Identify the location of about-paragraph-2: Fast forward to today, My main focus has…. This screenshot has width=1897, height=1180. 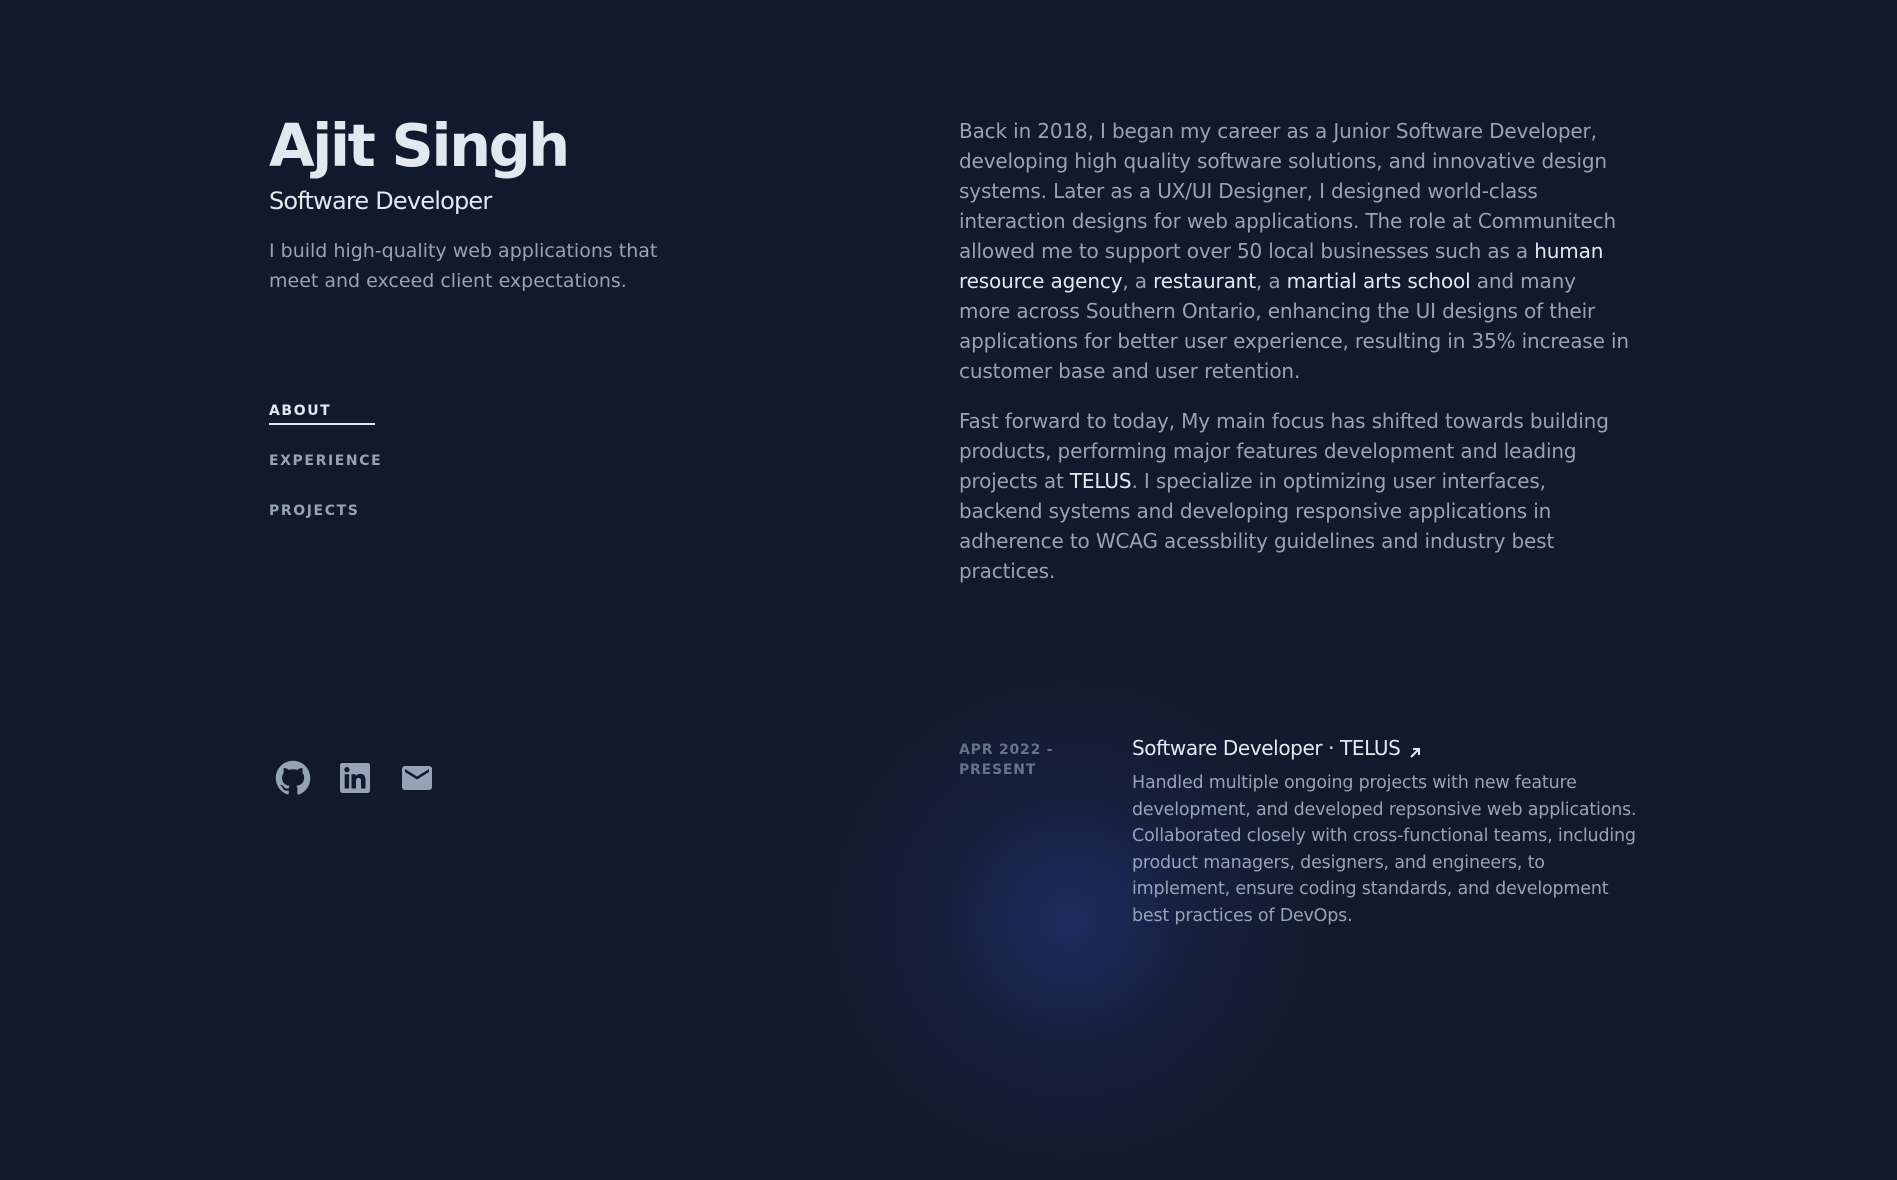
(1296, 496).